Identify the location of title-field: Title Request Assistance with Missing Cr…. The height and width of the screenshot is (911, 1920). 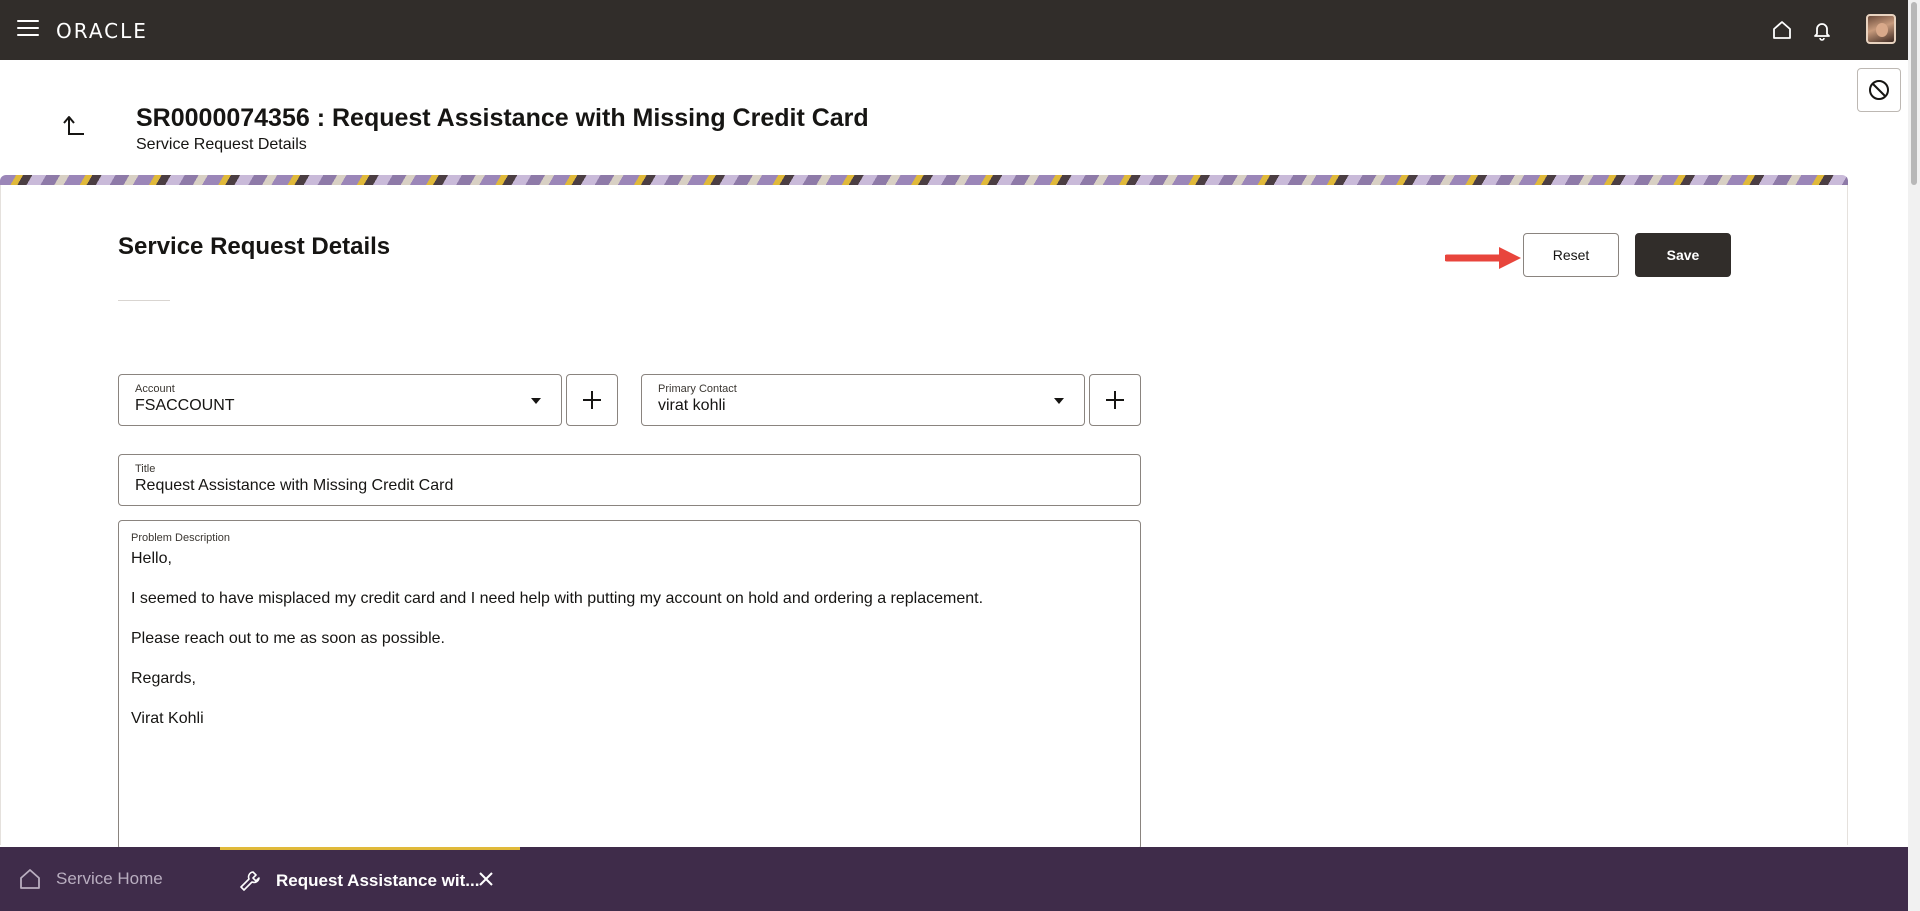
(629, 480).